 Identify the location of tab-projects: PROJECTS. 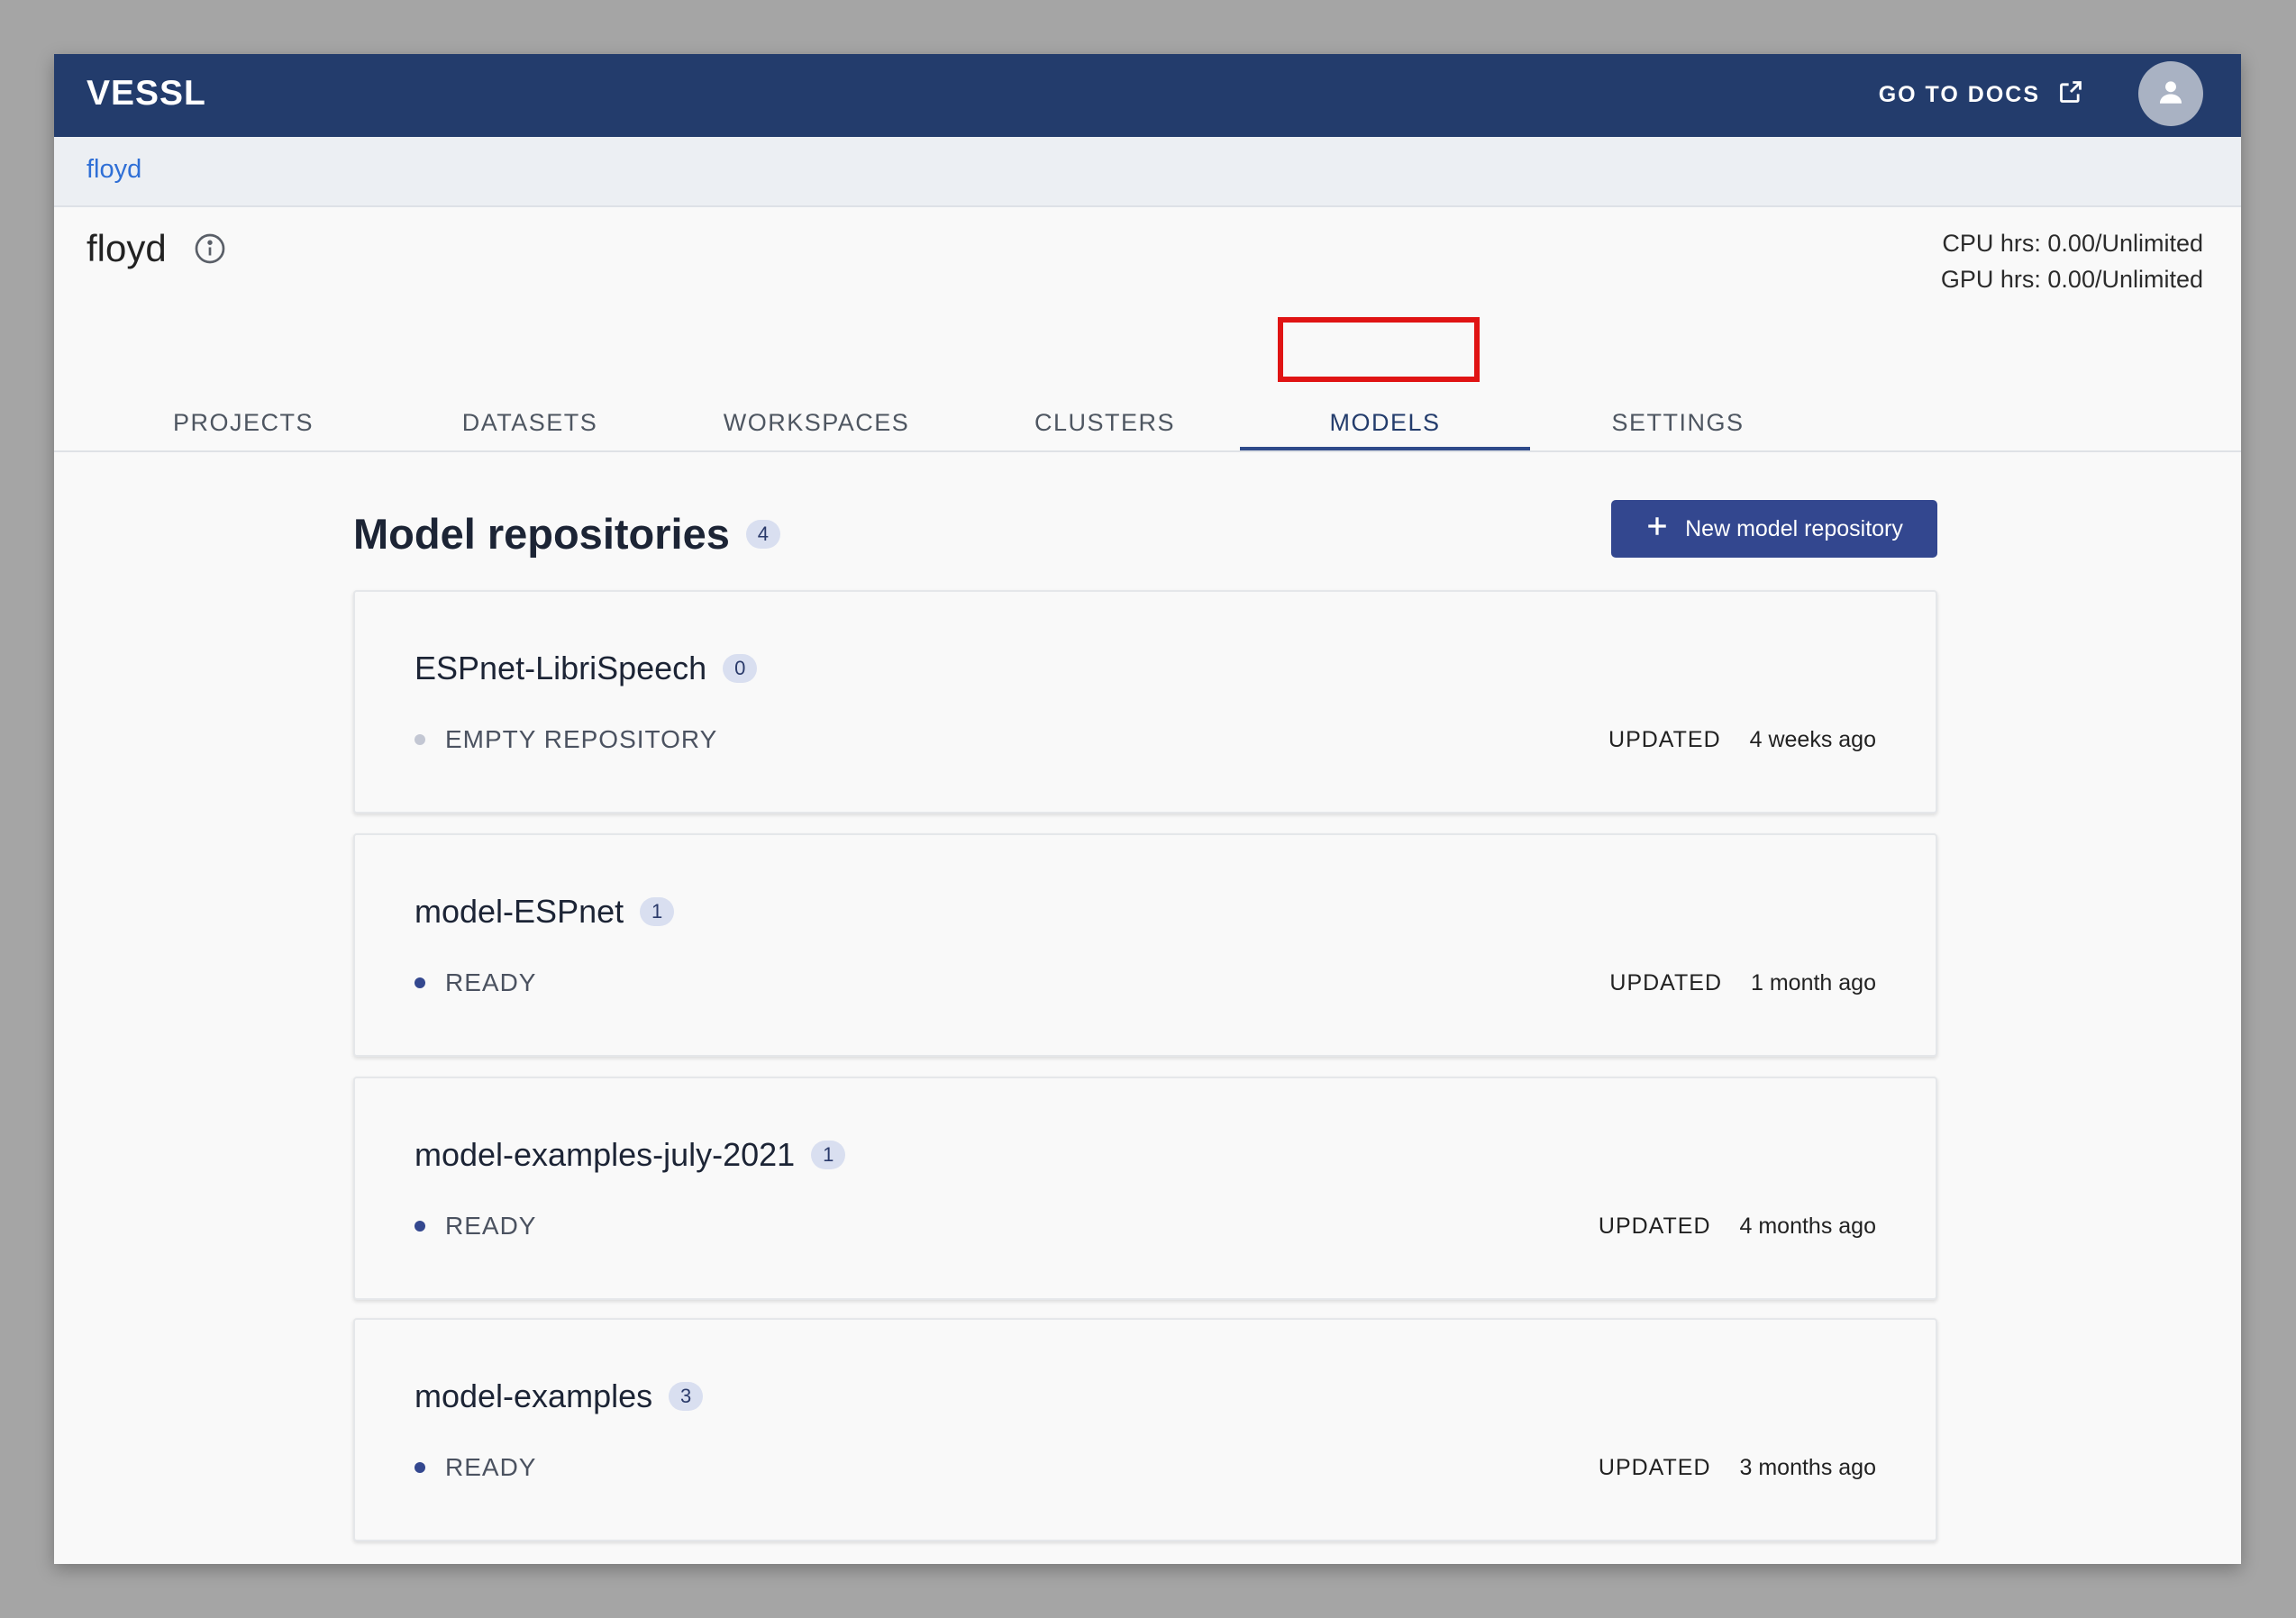
(243, 422).